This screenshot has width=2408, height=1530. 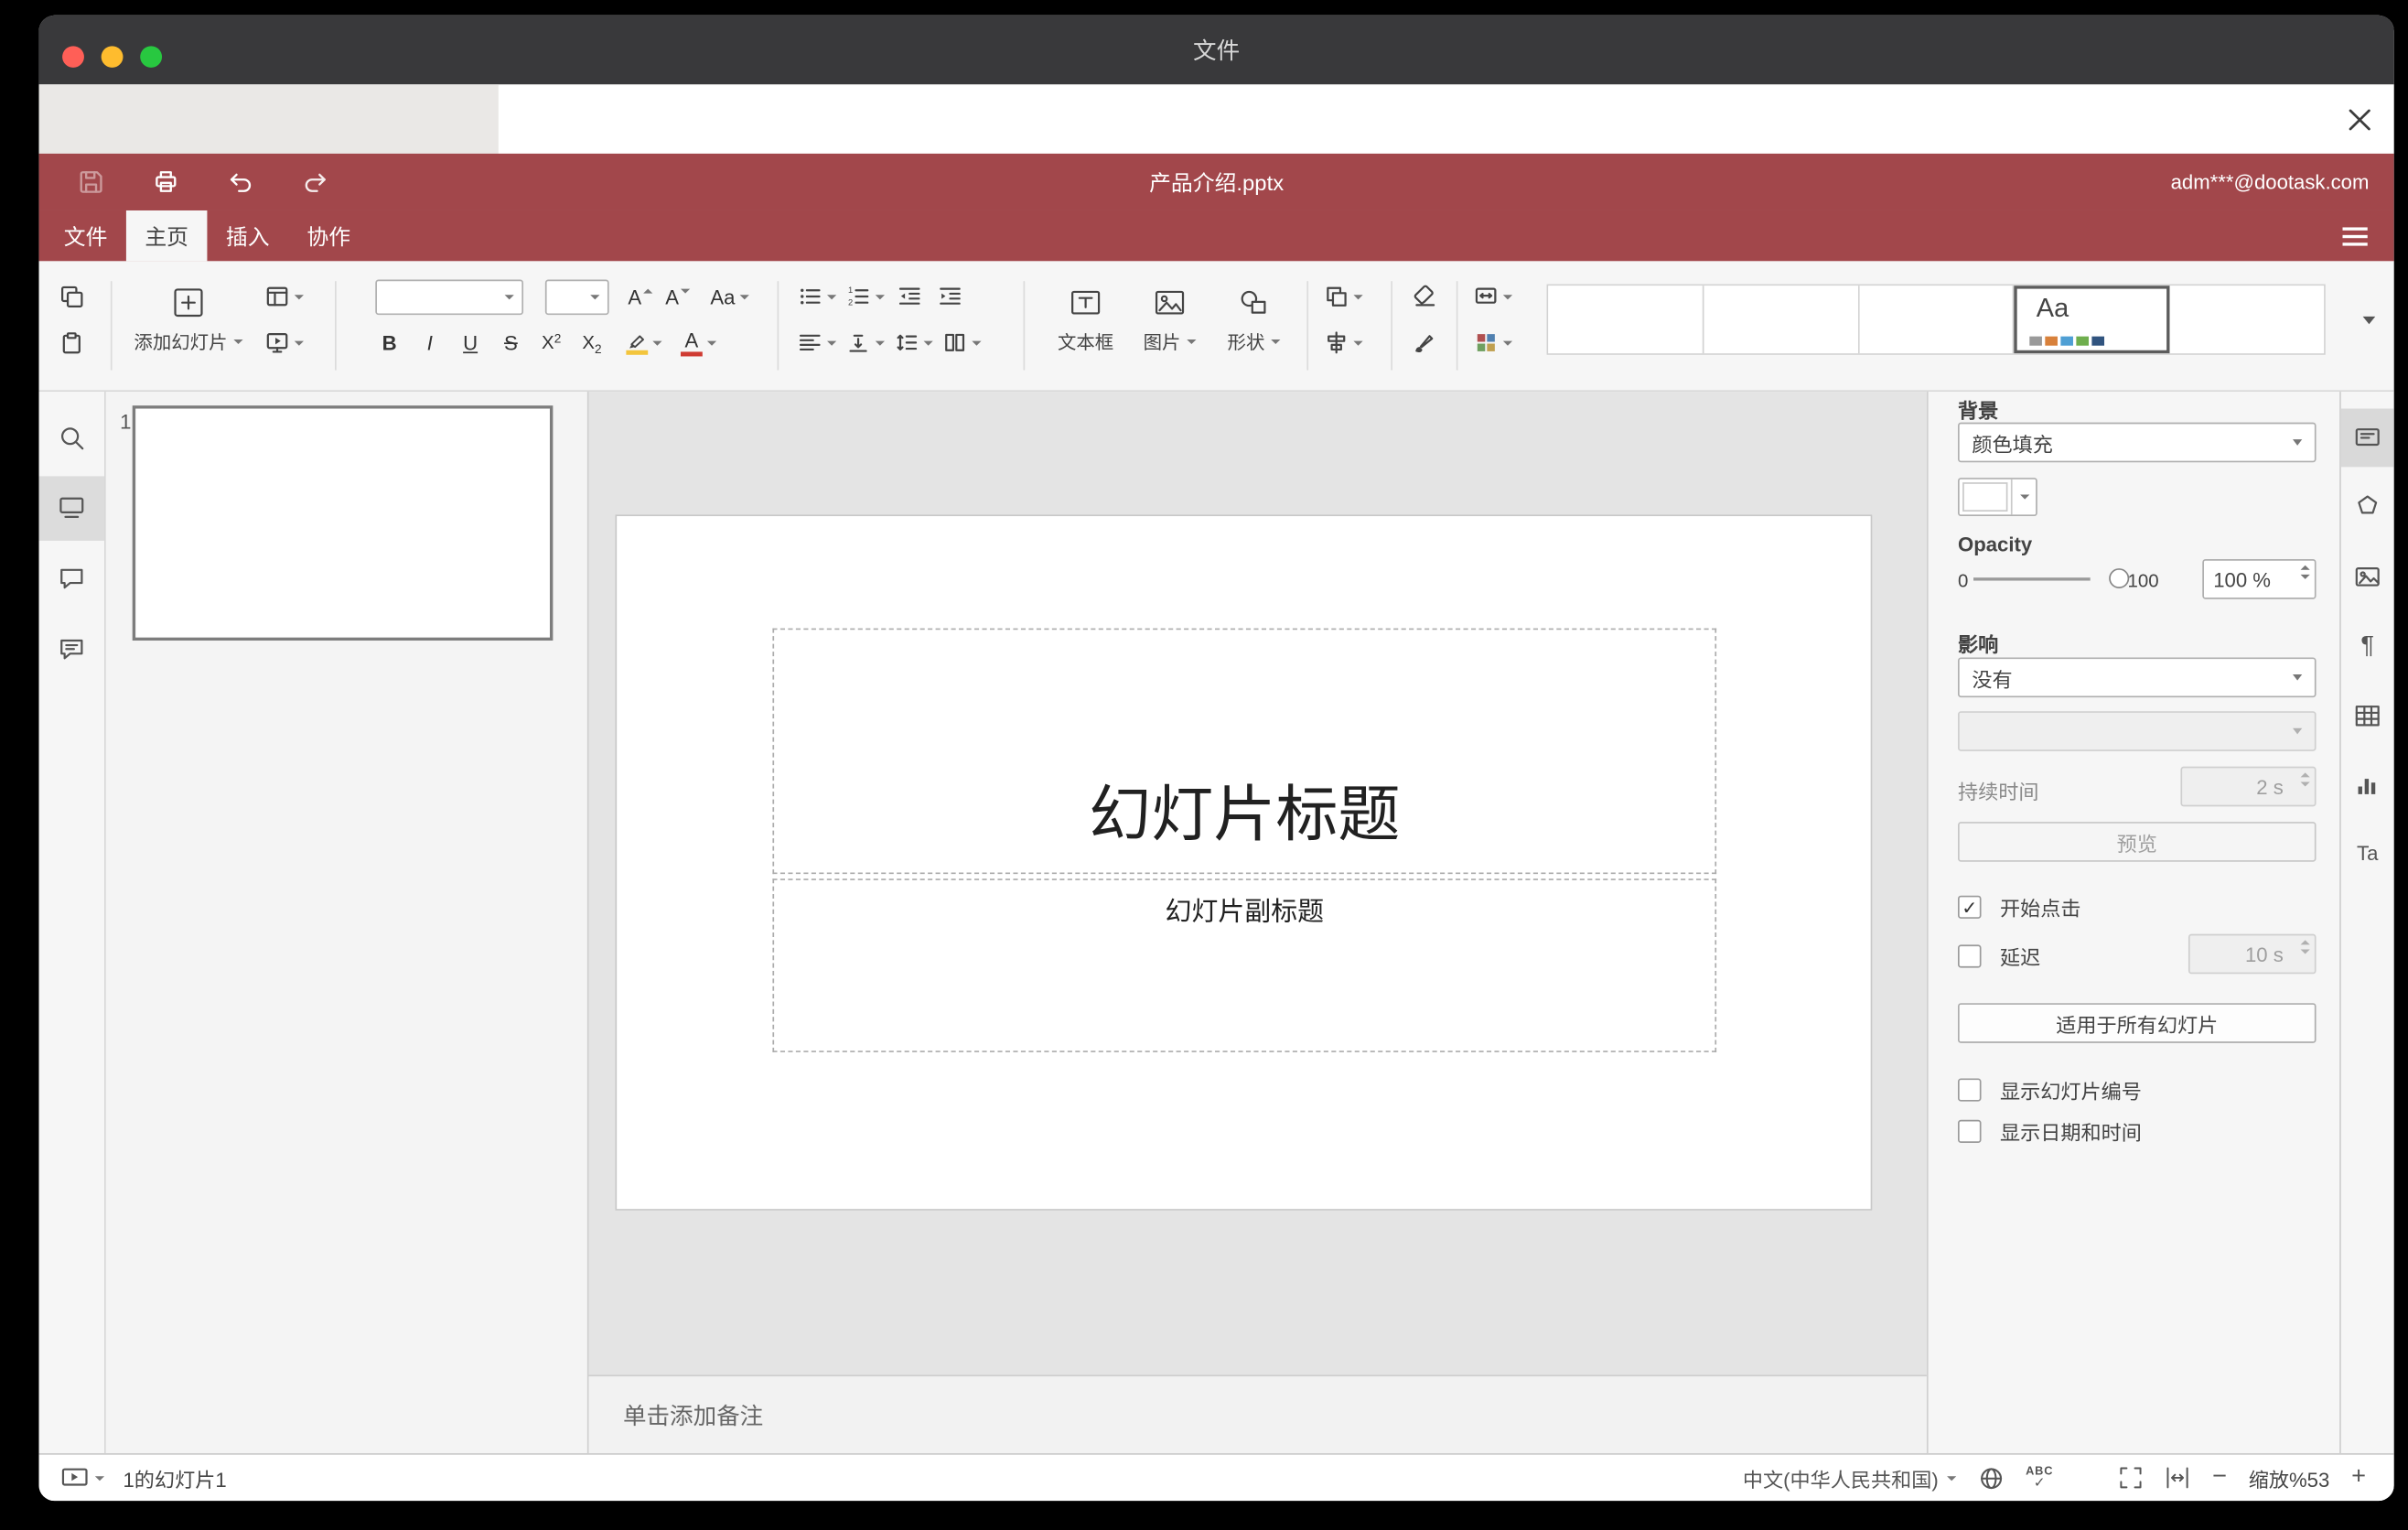 I want to click on effect-select: 没有, so click(x=2137, y=677).